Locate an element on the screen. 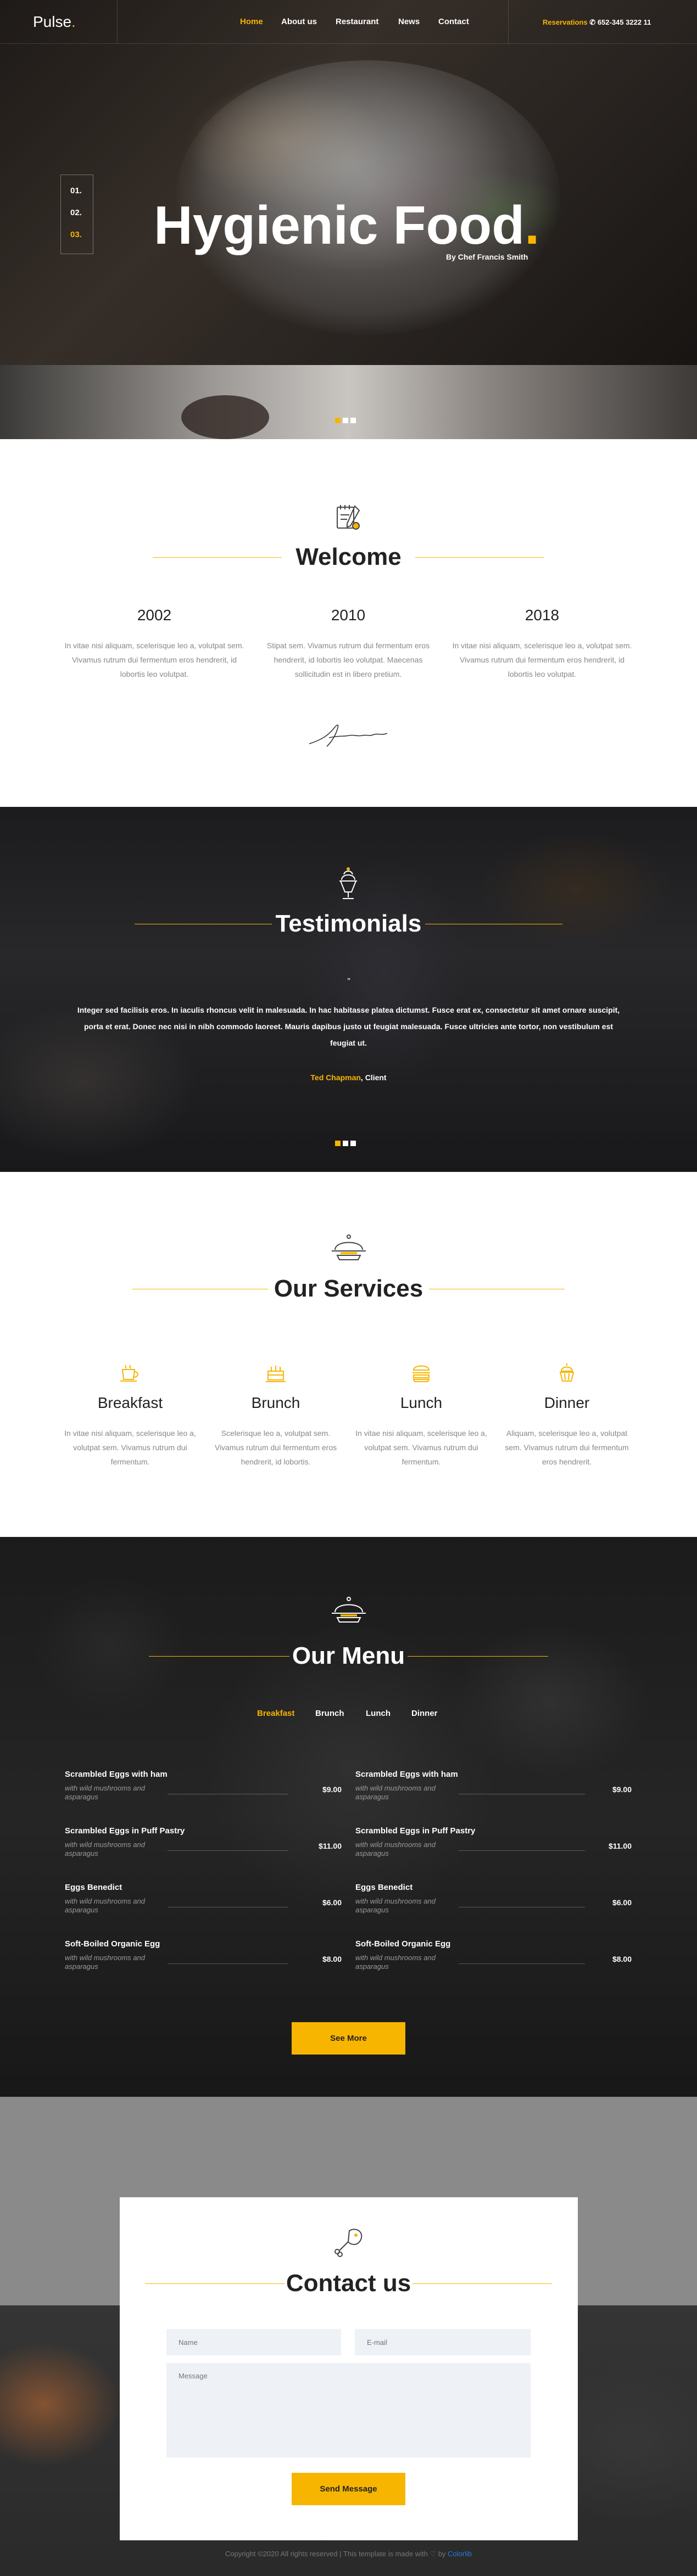  contact-title: Contact us is located at coordinates (348, 2283).